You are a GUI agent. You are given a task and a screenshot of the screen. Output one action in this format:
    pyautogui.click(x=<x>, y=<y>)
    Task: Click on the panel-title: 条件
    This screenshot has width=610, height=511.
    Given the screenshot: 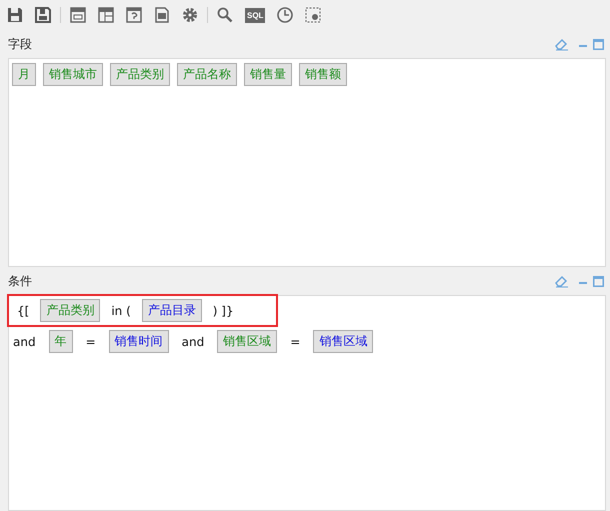 What is the action you would take?
    pyautogui.click(x=20, y=281)
    